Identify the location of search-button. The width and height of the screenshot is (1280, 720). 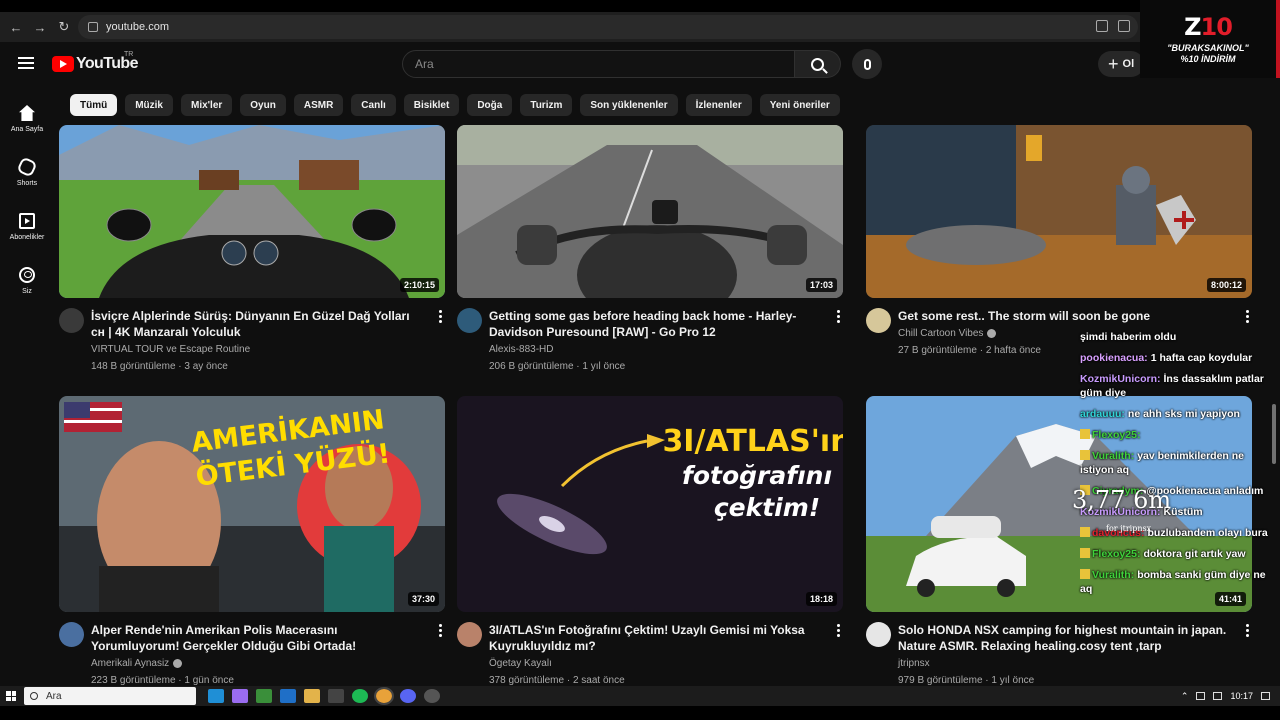
(818, 64).